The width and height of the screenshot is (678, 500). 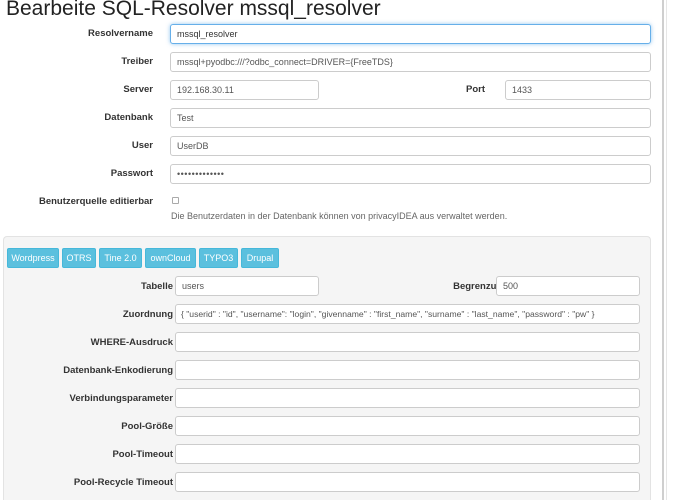 What do you see at coordinates (123, 482) in the screenshot?
I see `pool-recycle-label: Pool-Recycle Timeout` at bounding box center [123, 482].